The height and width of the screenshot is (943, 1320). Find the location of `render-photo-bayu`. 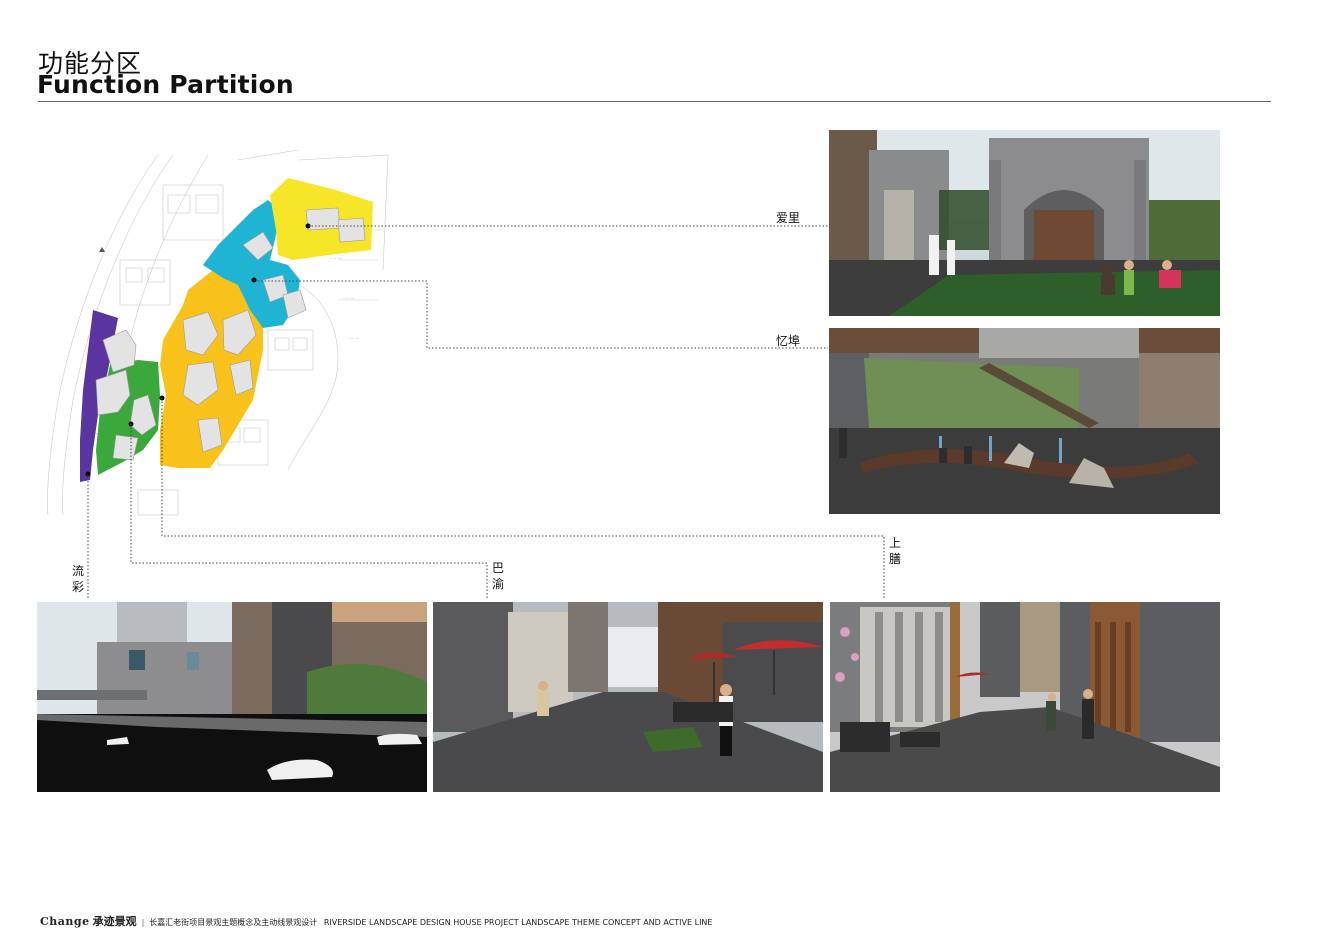

render-photo-bayu is located at coordinates (628, 697).